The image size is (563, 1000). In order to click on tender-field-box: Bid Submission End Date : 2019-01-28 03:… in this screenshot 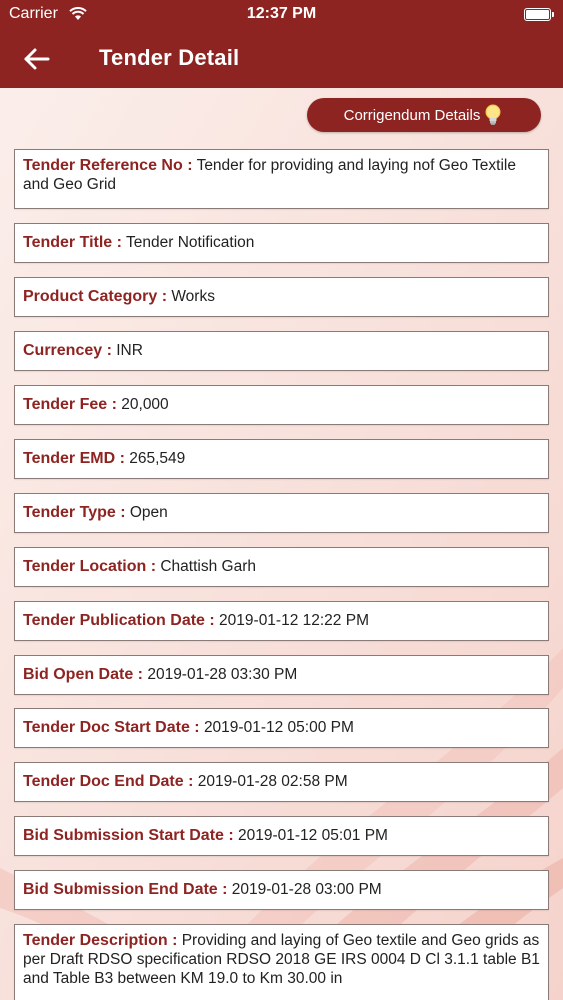, I will do `click(281, 890)`.